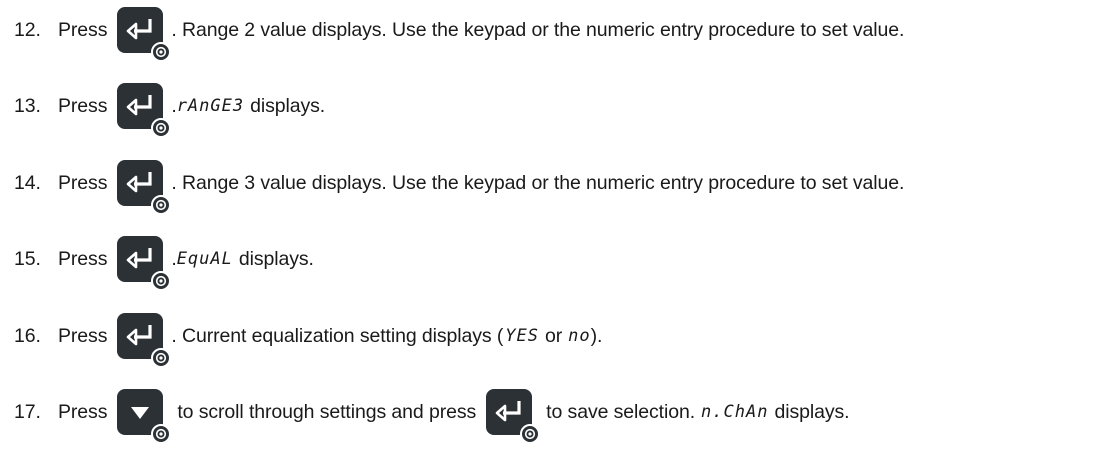  Describe the element at coordinates (27, 182) in the screenshot. I see `step-number: 14.` at that location.